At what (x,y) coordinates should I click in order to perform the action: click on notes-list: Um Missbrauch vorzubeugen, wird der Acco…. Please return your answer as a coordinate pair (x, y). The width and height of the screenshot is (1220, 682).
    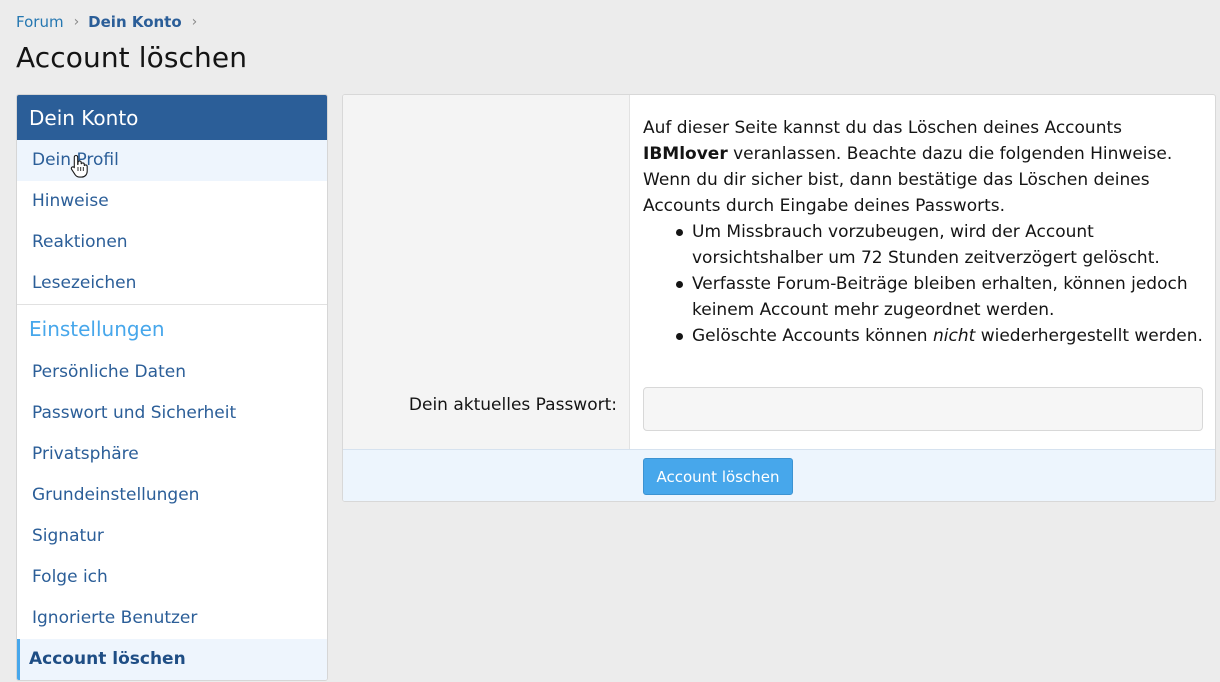
    Looking at the image, I should click on (939, 284).